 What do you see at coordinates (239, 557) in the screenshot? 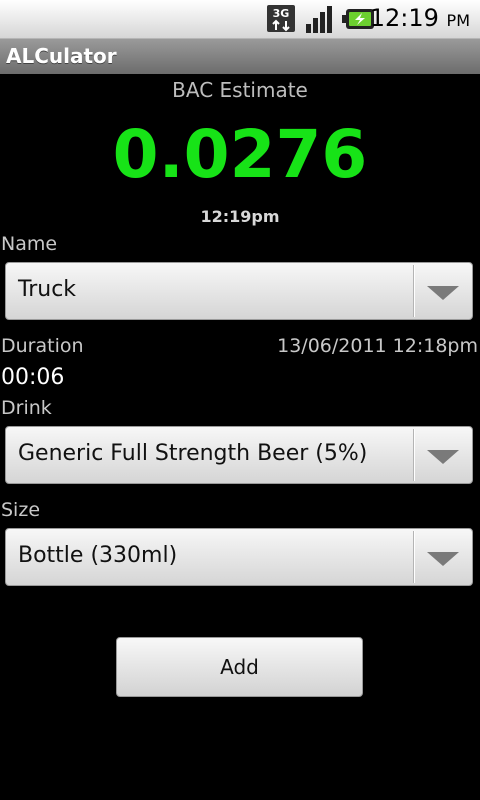
I see `size-spinner: Bottle (330ml)` at bounding box center [239, 557].